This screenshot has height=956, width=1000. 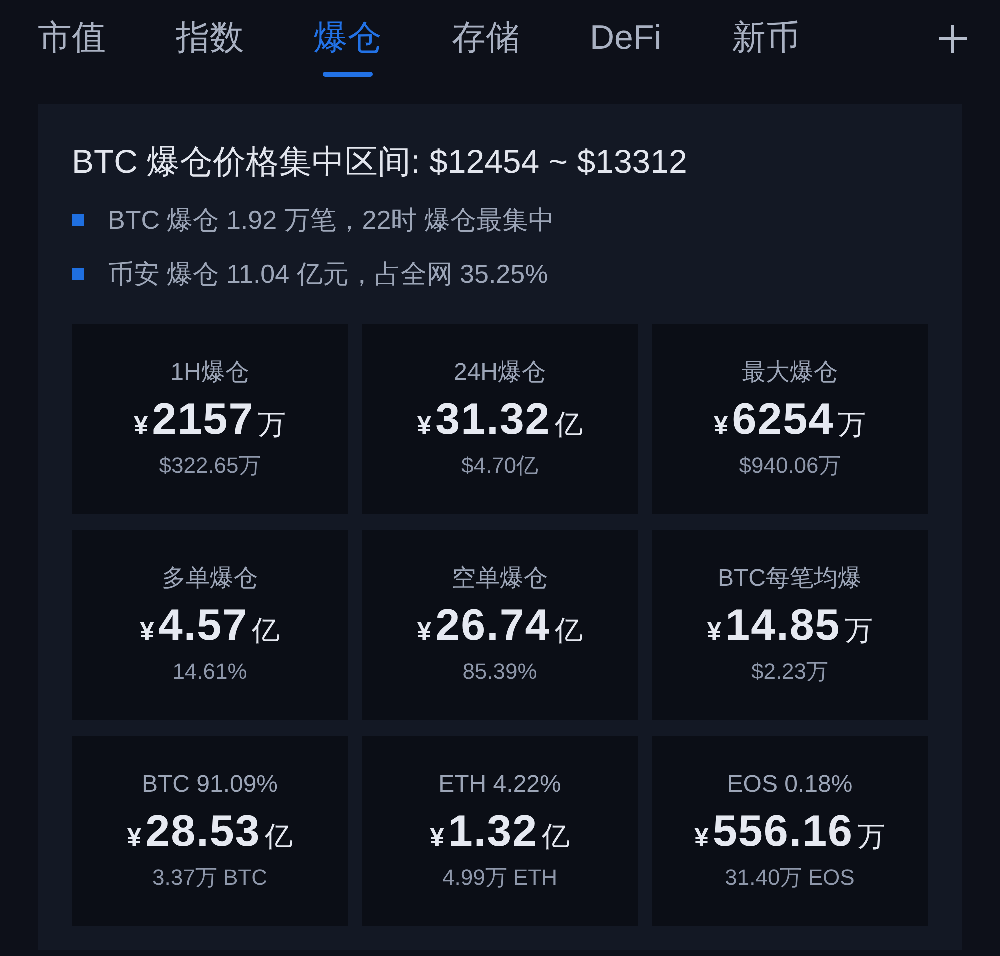 I want to click on stat-subvalue: 85.39%, so click(x=500, y=672).